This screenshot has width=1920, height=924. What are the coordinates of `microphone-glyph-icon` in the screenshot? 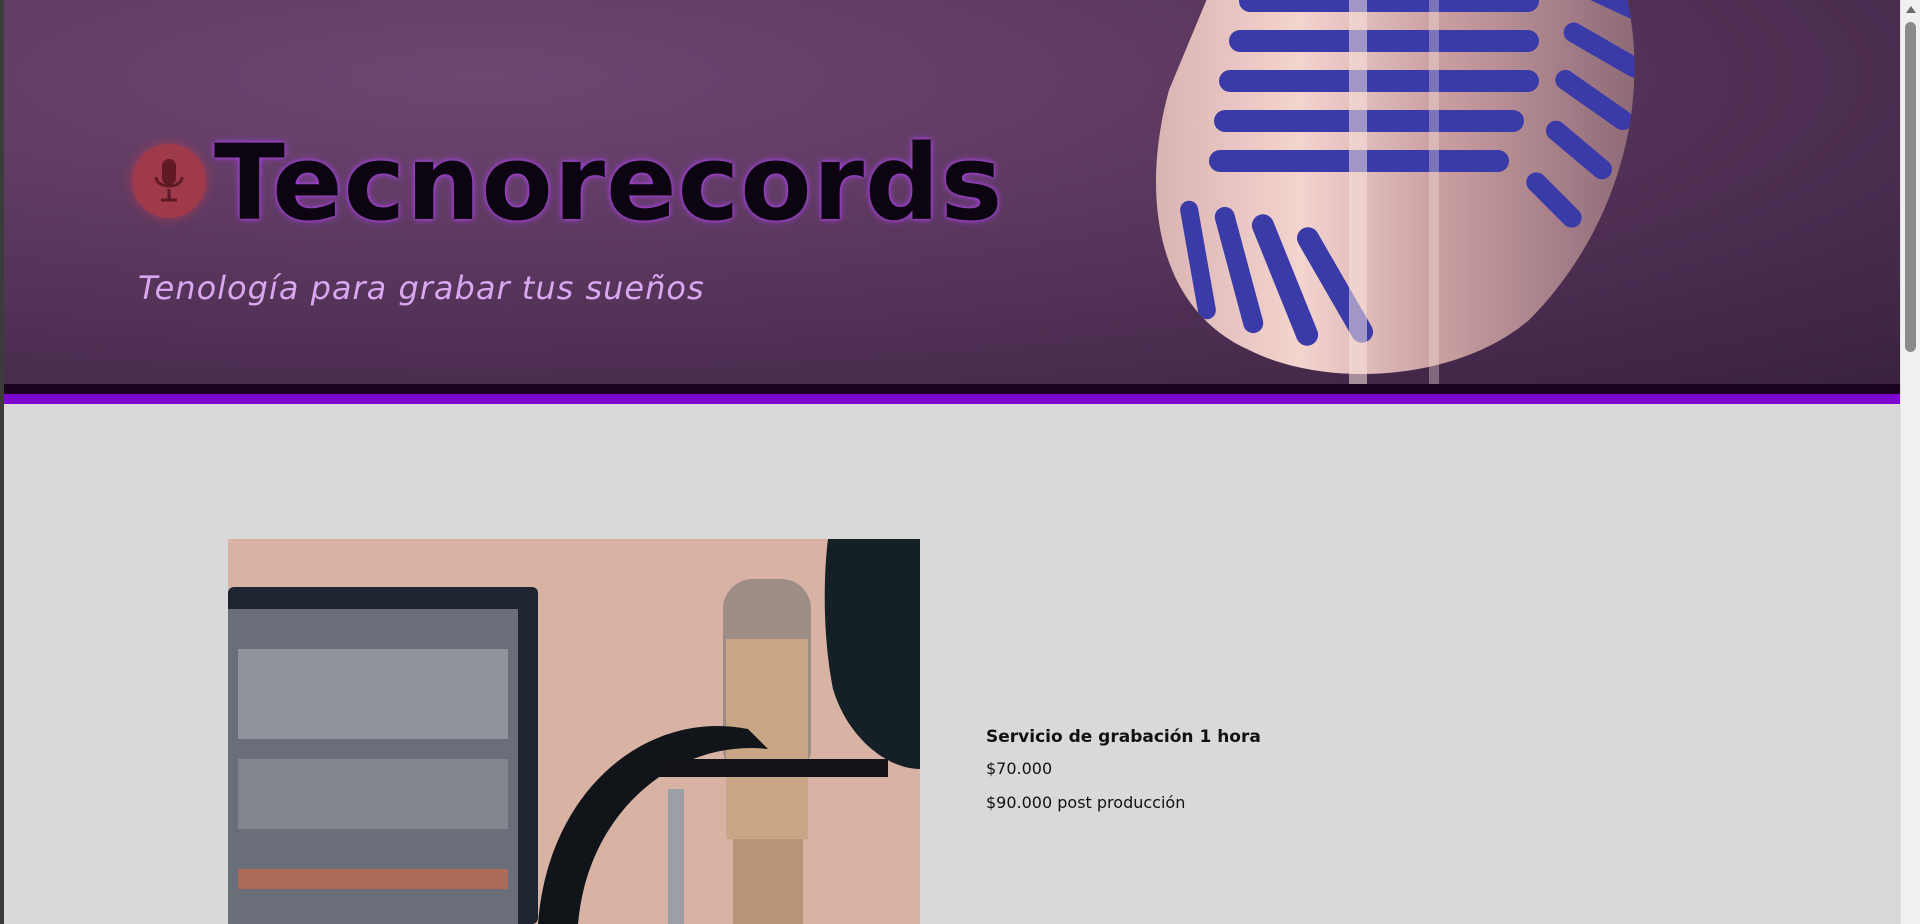 It's located at (169, 180).